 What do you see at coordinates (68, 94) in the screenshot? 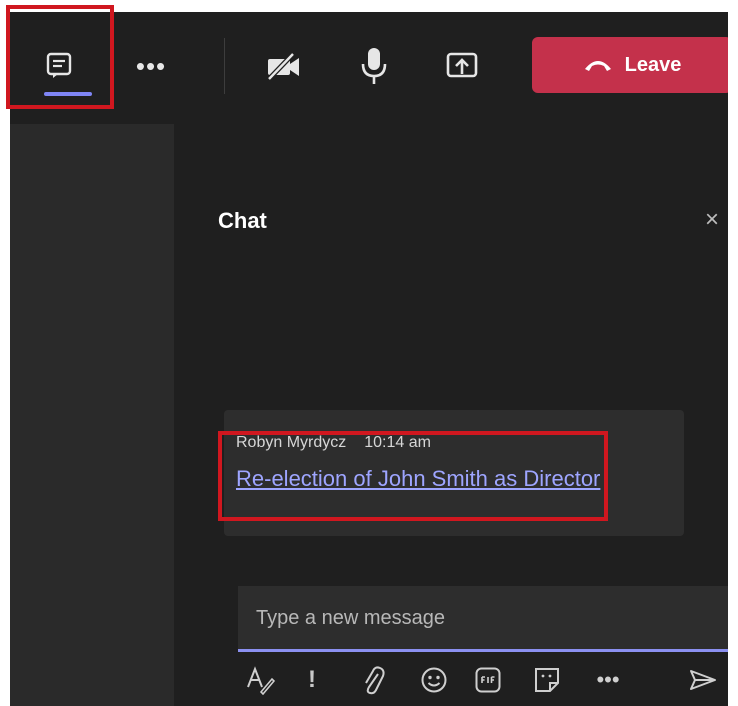
I see `chat-active-indicator` at bounding box center [68, 94].